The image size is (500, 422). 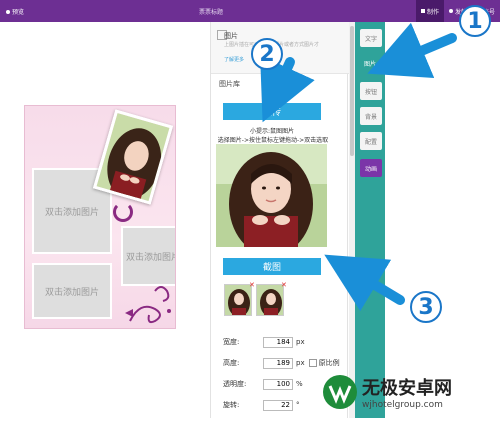 I want to click on tab-background: 背景, so click(x=371, y=116).